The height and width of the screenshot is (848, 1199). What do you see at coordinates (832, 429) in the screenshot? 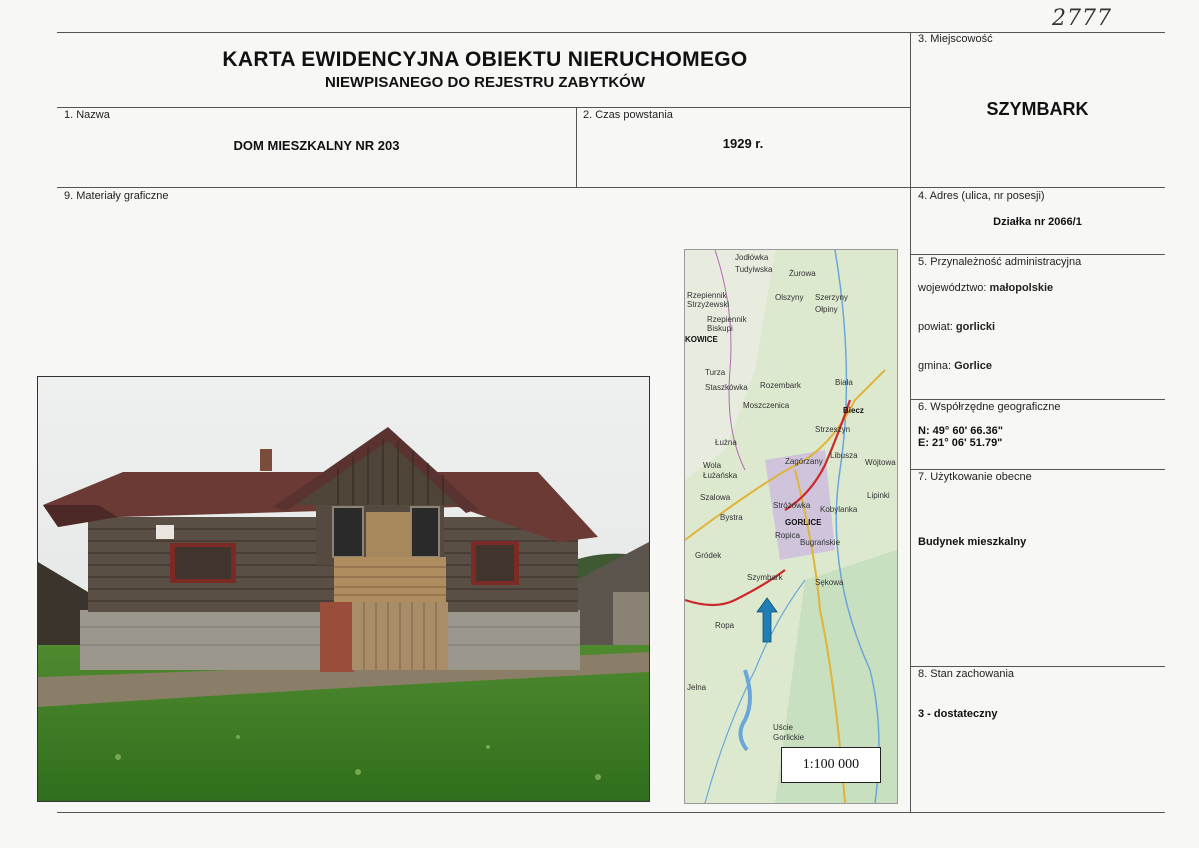
I see `svg-text: Strzeszyn` at bounding box center [832, 429].